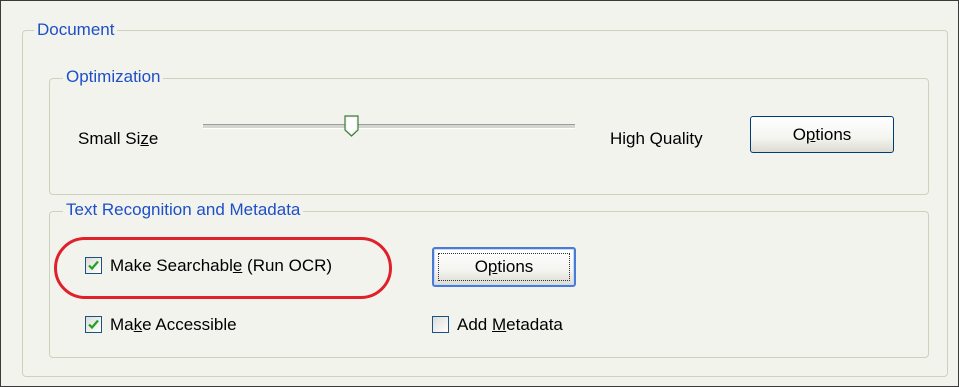 This screenshot has height=387, width=959. I want to click on optimization-options-button: Op tions, so click(822, 134).